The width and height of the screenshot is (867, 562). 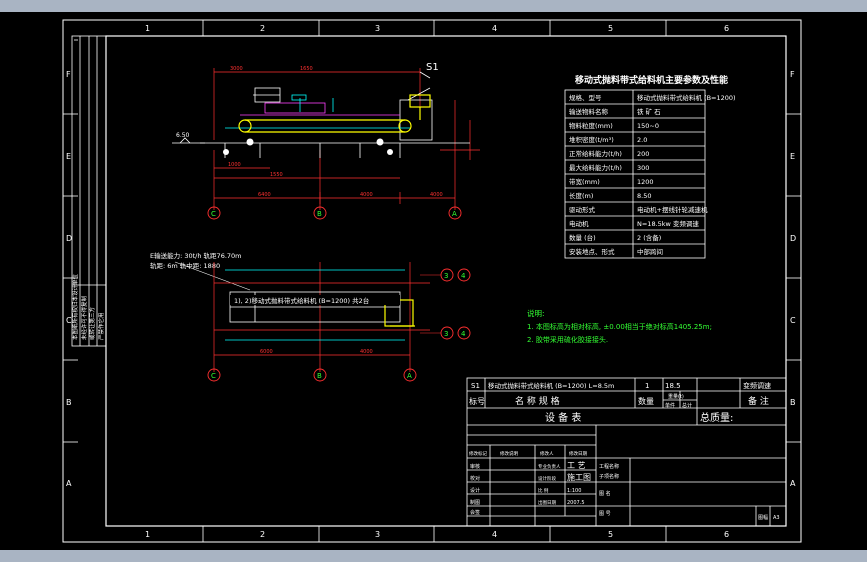 What do you see at coordinates (509, 453) in the screenshot?
I see `change-header: 修改说明` at bounding box center [509, 453].